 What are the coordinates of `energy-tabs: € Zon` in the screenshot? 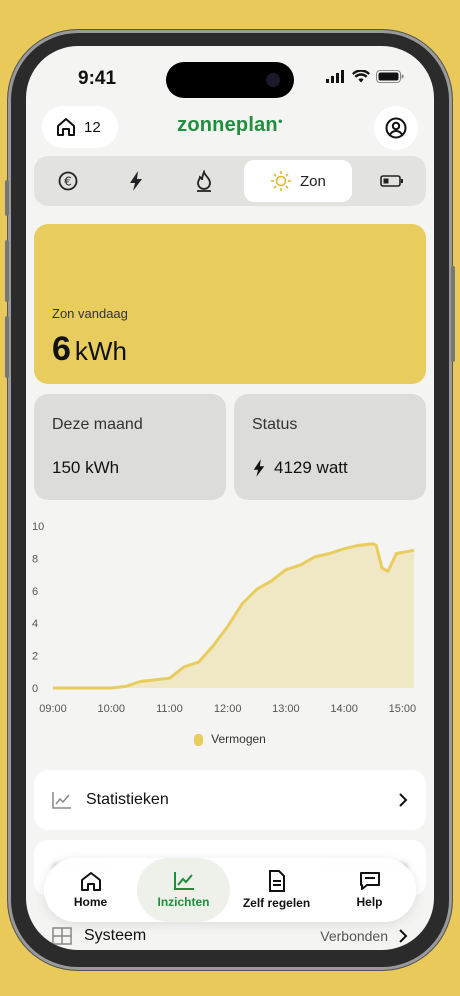 It's located at (230, 181).